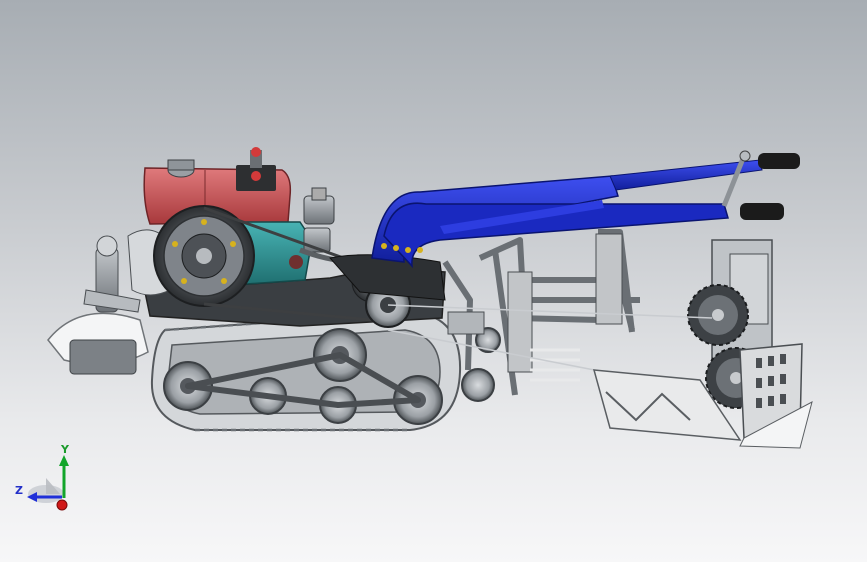  Describe the element at coordinates (19, 490) in the screenshot. I see `axis-z-label: Z` at that location.